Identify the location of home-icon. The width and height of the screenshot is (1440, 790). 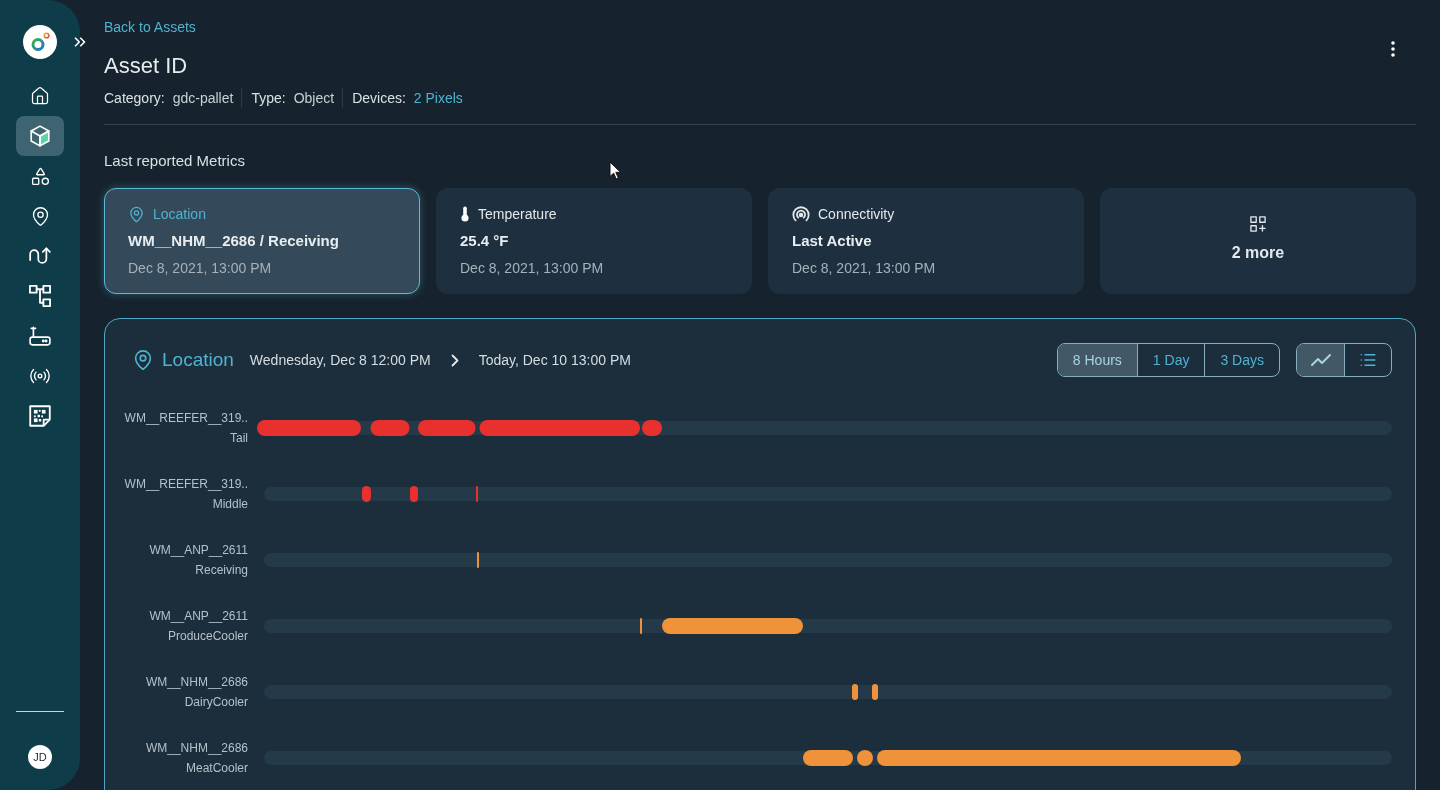
(40, 96).